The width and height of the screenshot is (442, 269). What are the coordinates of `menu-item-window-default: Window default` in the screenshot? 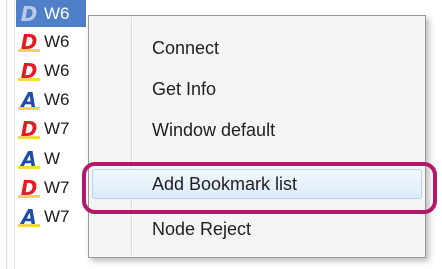 It's located at (257, 130).